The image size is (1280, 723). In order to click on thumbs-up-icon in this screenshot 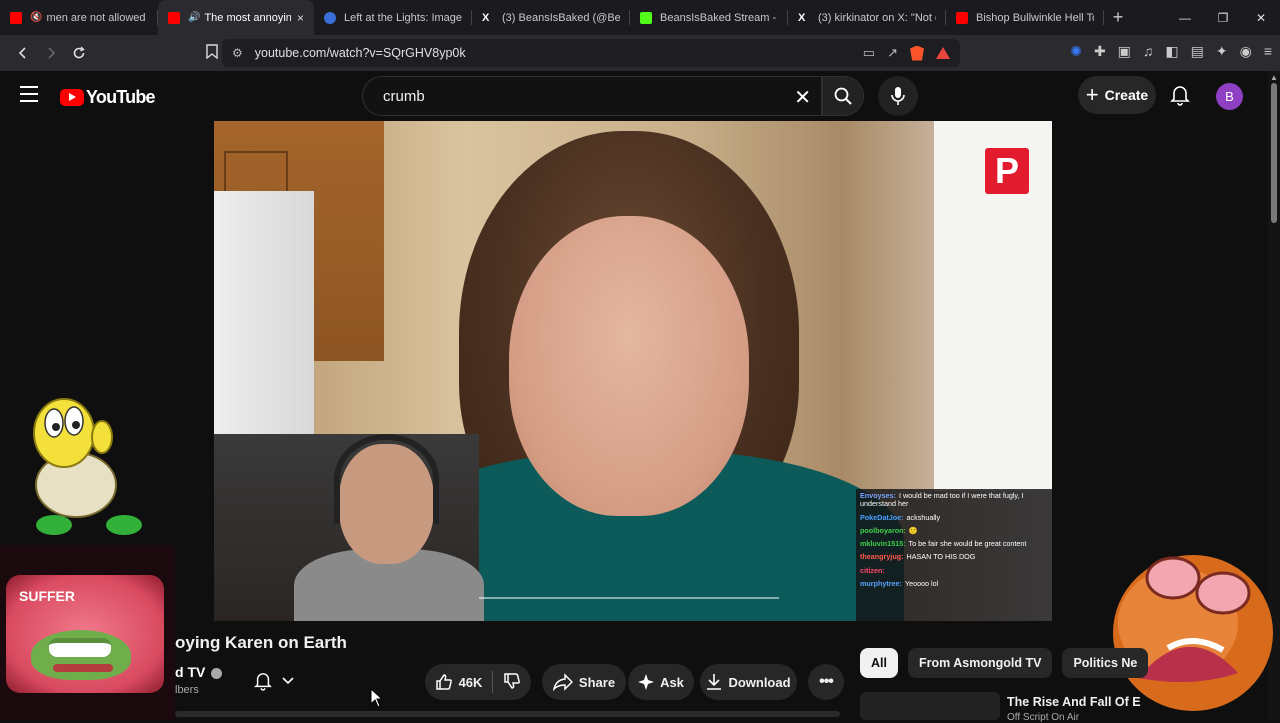, I will do `click(443, 682)`.